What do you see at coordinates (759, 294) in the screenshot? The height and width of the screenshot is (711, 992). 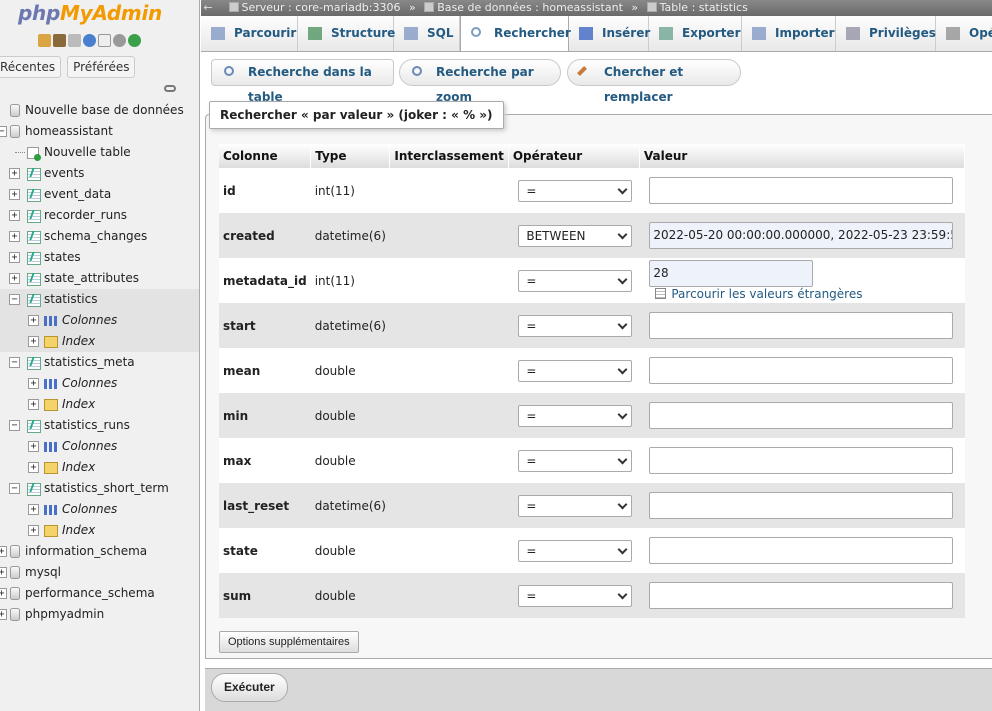 I see `browse-foreign-values-link: Parcourir les valeurs étrangères` at bounding box center [759, 294].